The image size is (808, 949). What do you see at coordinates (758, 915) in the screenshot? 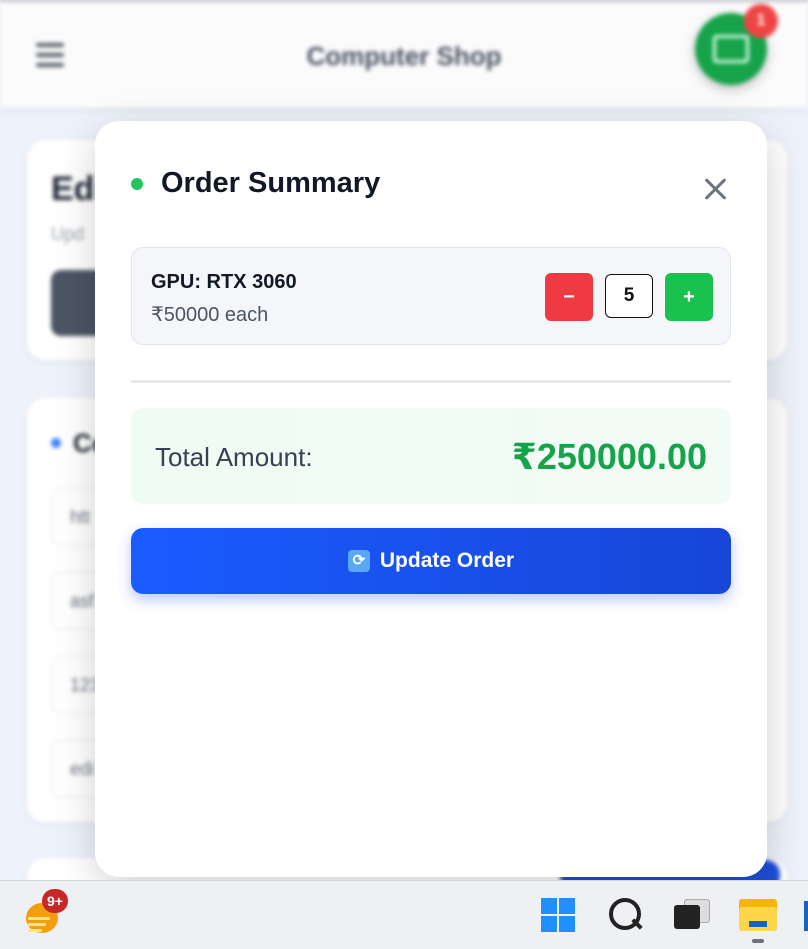
I see `file-explorer-icon` at bounding box center [758, 915].